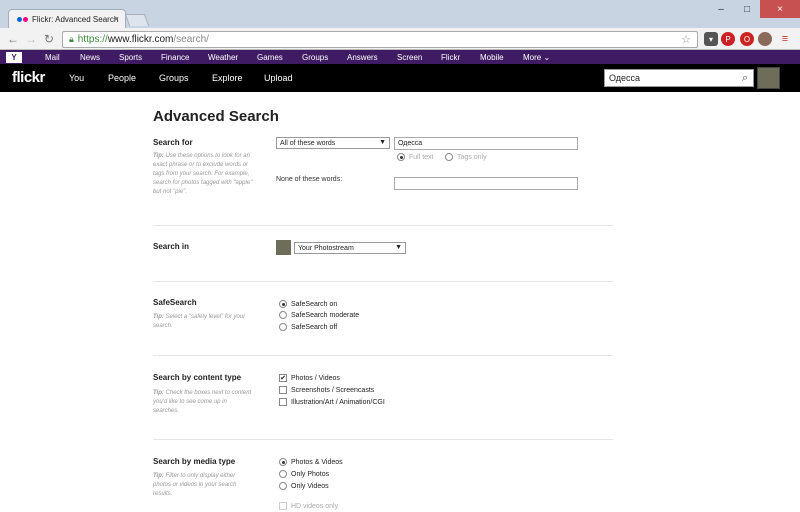 The width and height of the screenshot is (800, 512). Describe the element at coordinates (175, 57) in the screenshot. I see `yahoo-link-finance: Finance` at that location.